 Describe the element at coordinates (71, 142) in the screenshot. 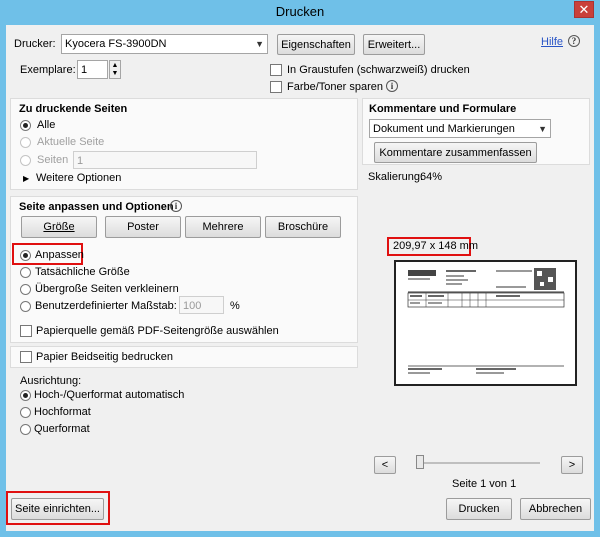

I see `current-page-label: Aktuelle Seite` at that location.